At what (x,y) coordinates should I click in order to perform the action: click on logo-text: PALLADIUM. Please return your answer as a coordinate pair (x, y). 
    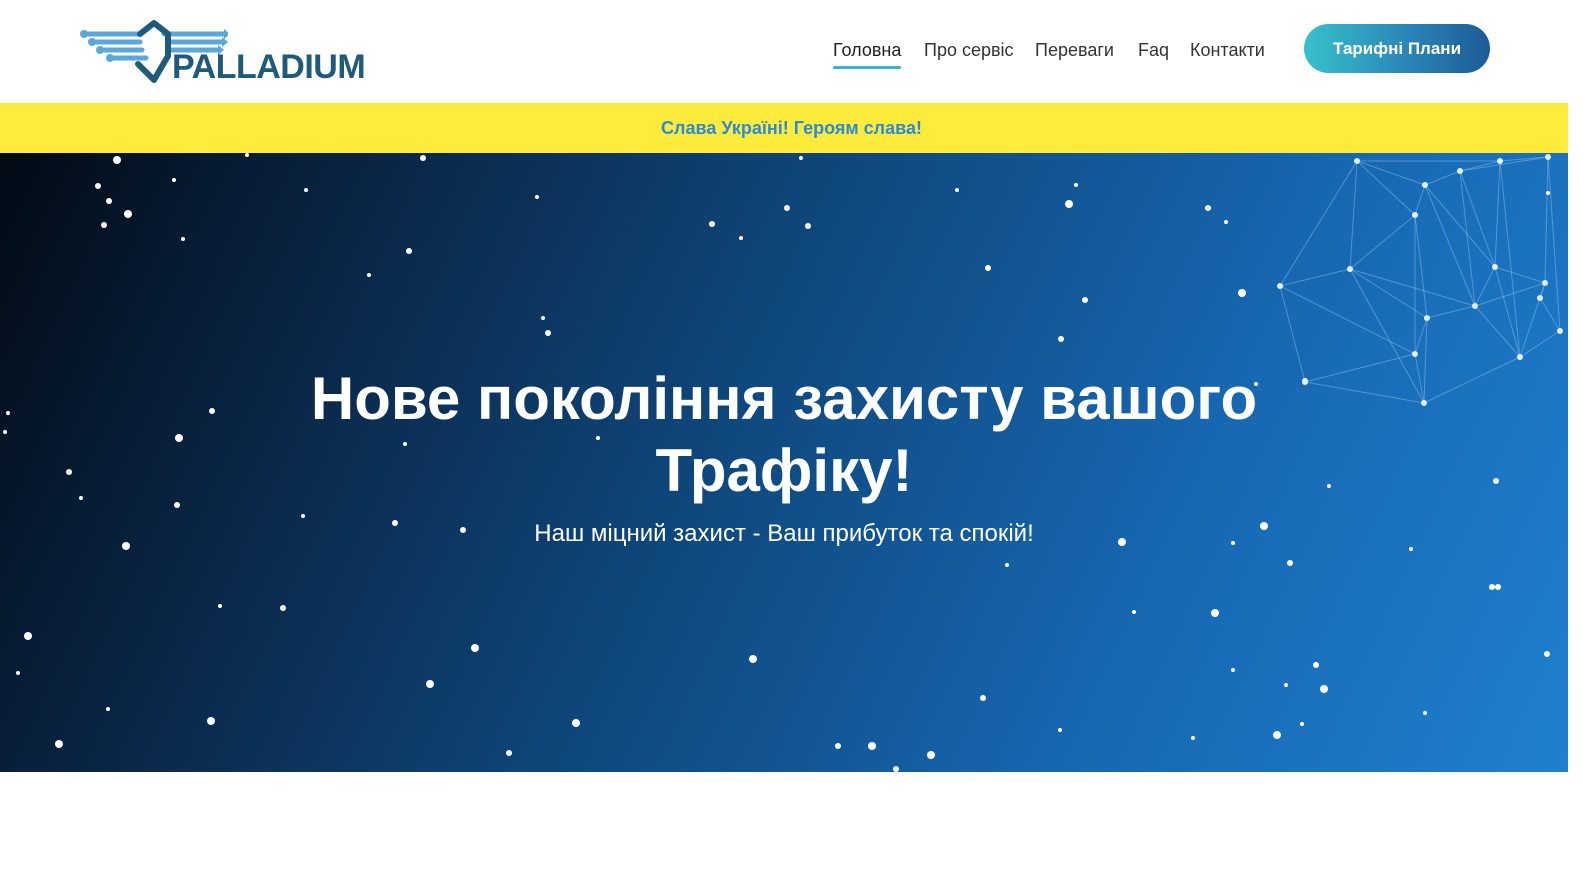
    Looking at the image, I should click on (269, 67).